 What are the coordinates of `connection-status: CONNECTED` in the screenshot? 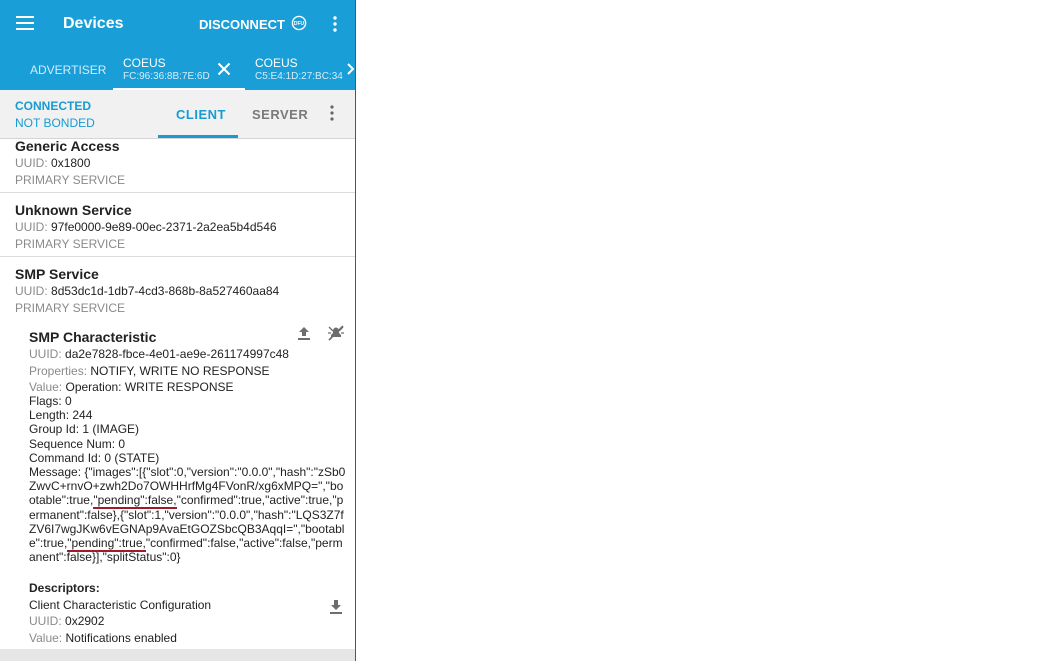 It's located at (53, 106).